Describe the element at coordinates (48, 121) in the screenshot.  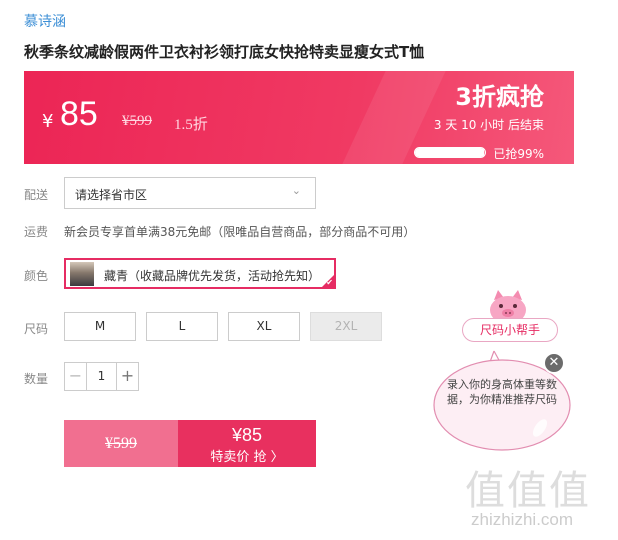
I see `currency-symbol: ¥` at that location.